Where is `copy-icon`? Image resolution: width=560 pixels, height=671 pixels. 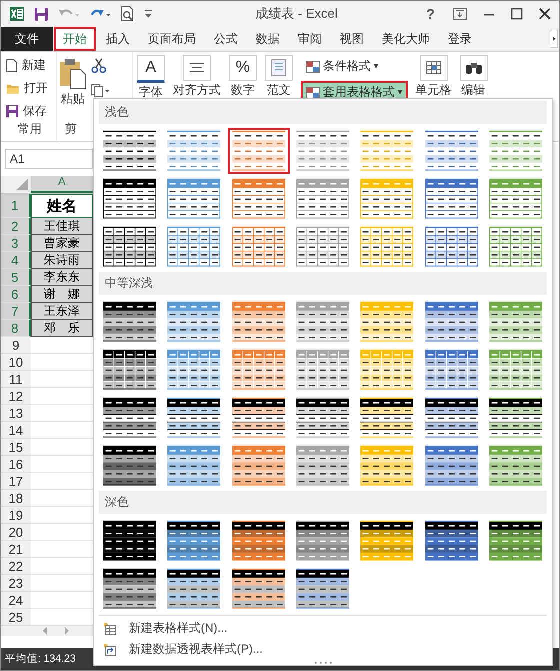
copy-icon is located at coordinates (101, 91).